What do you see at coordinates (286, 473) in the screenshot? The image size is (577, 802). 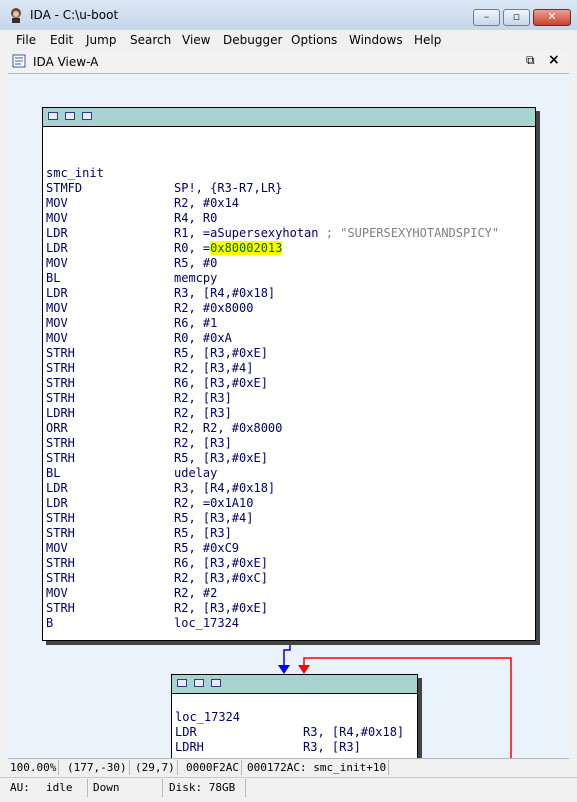 I see `asm-line: BL udelay` at bounding box center [286, 473].